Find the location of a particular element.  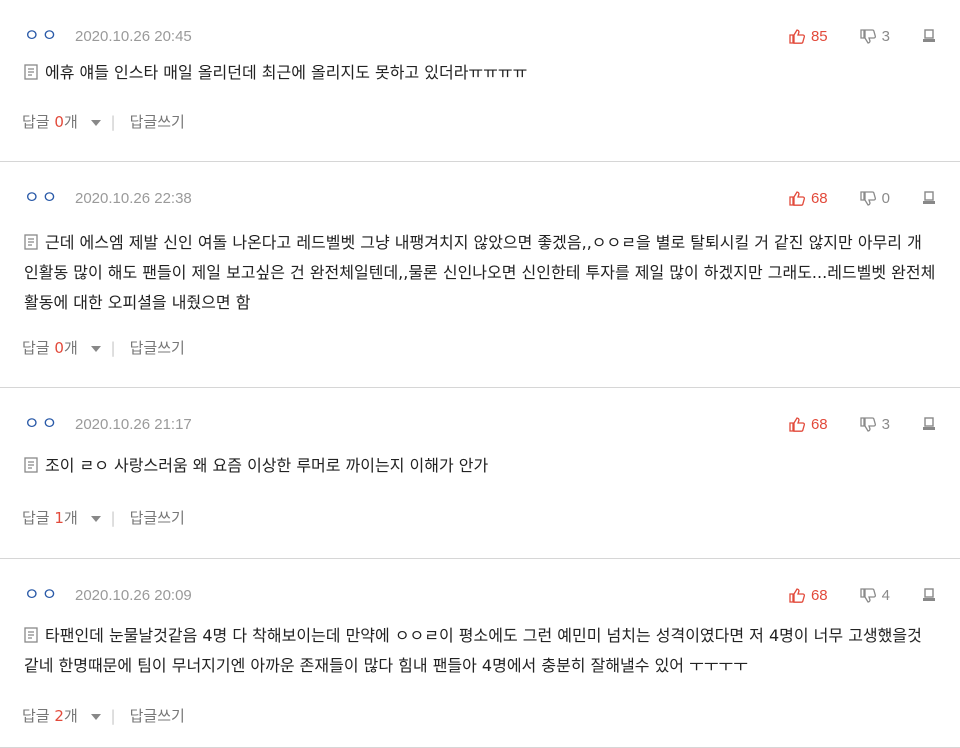

reply-bar: 답글 1개 | 답글쓰기 is located at coordinates (103, 518).